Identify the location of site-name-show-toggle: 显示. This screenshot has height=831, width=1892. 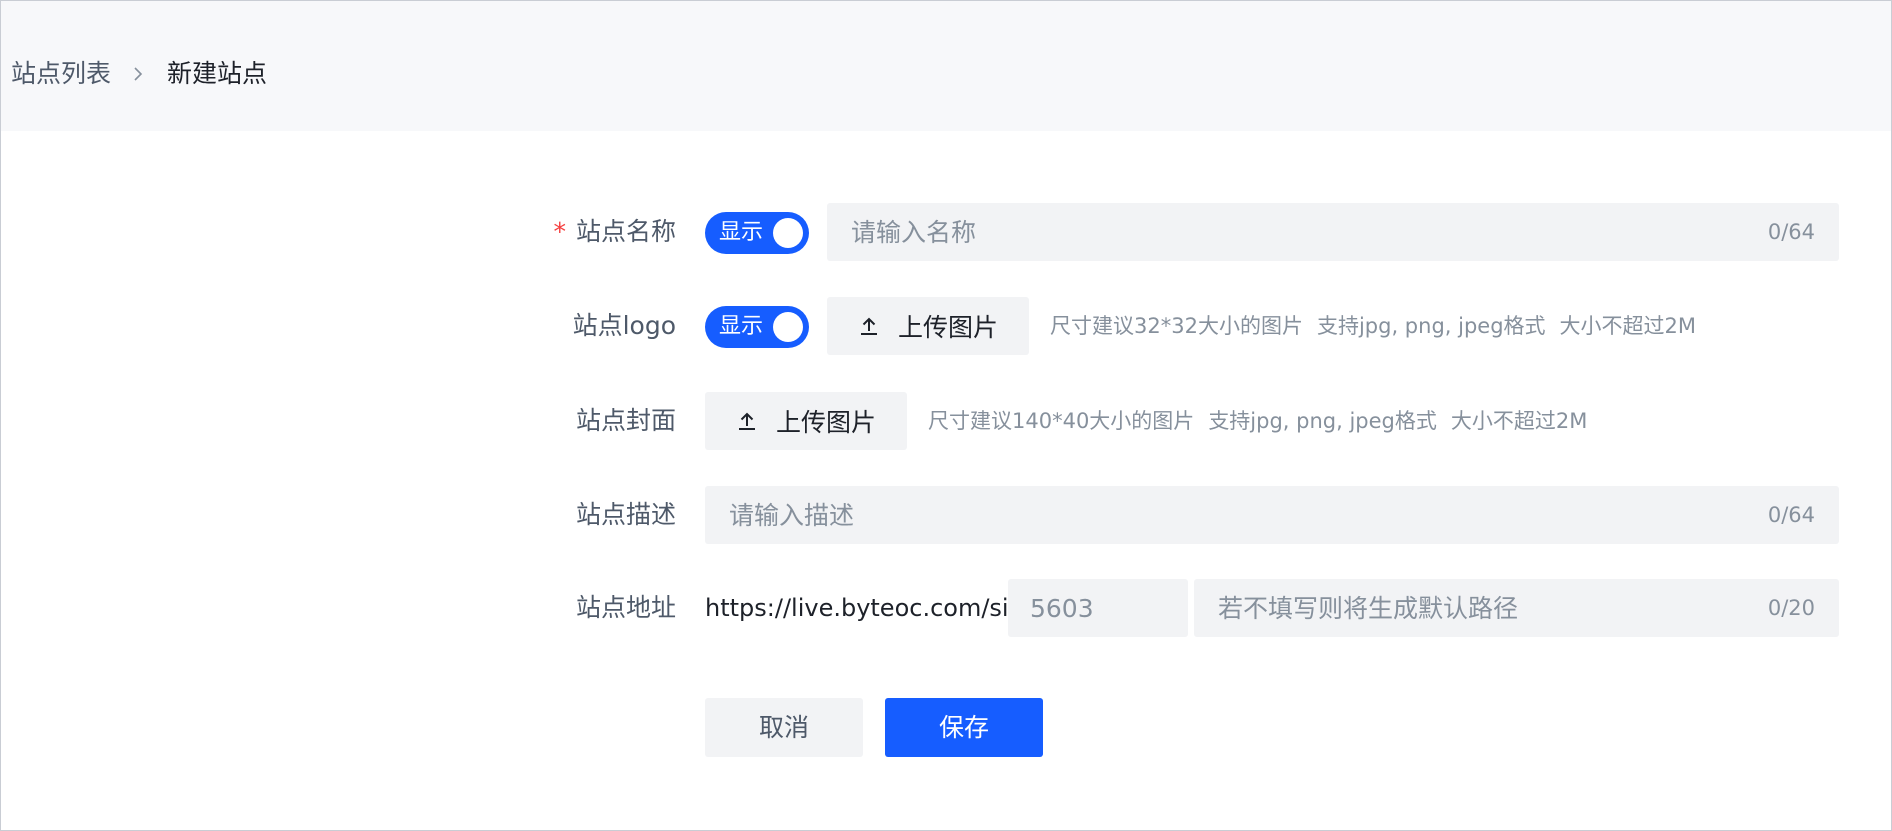
(757, 233).